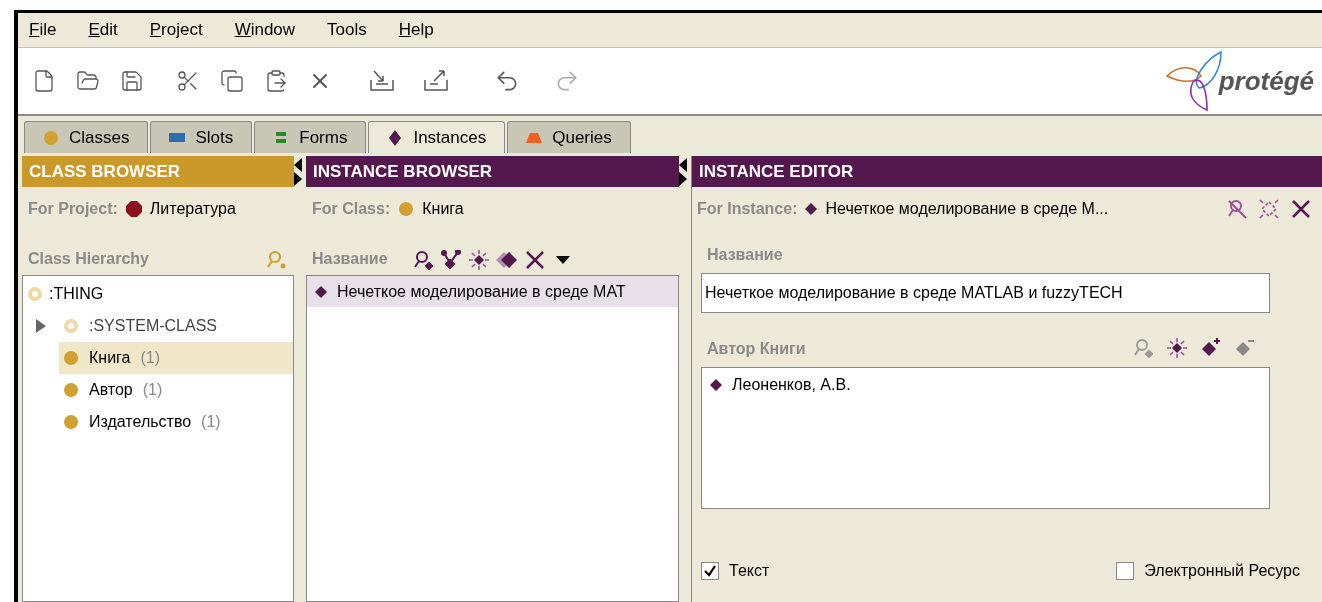 This screenshot has height=602, width=1322. Describe the element at coordinates (111, 390) in the screenshot. I see `tree-label: Автор` at that location.